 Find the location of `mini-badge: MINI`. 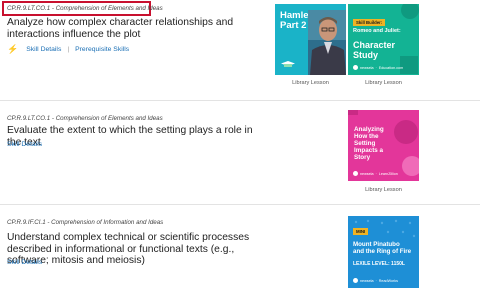

mini-badge: MINI is located at coordinates (361, 231).